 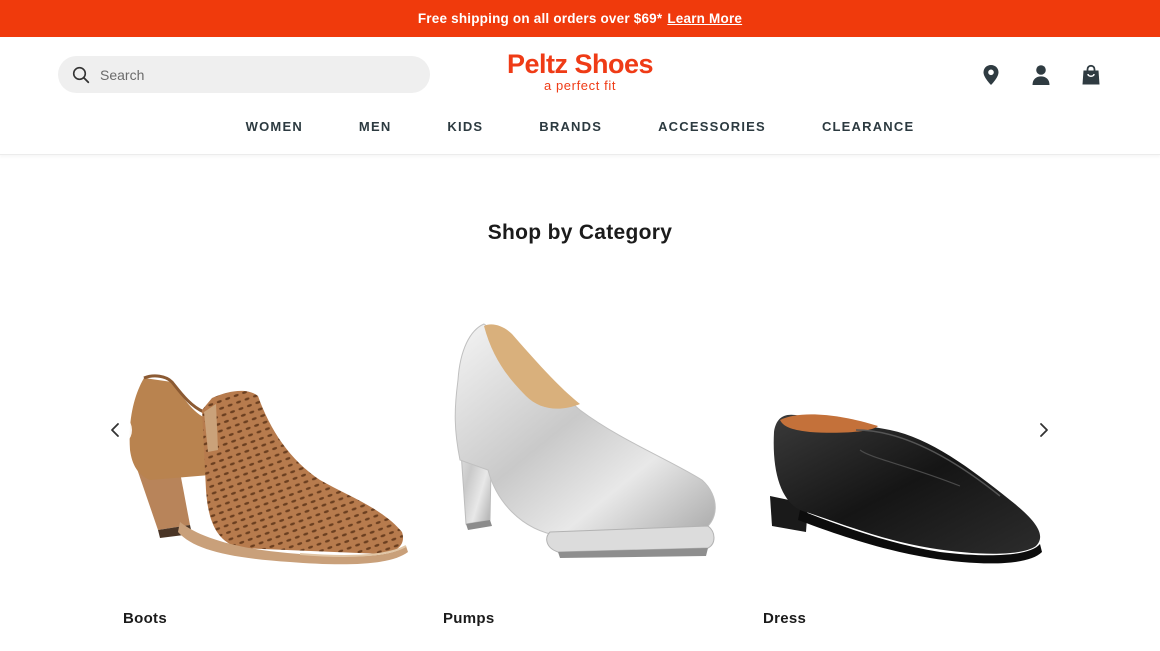 I want to click on category-card-pumps: Pumps, so click(x=600, y=470).